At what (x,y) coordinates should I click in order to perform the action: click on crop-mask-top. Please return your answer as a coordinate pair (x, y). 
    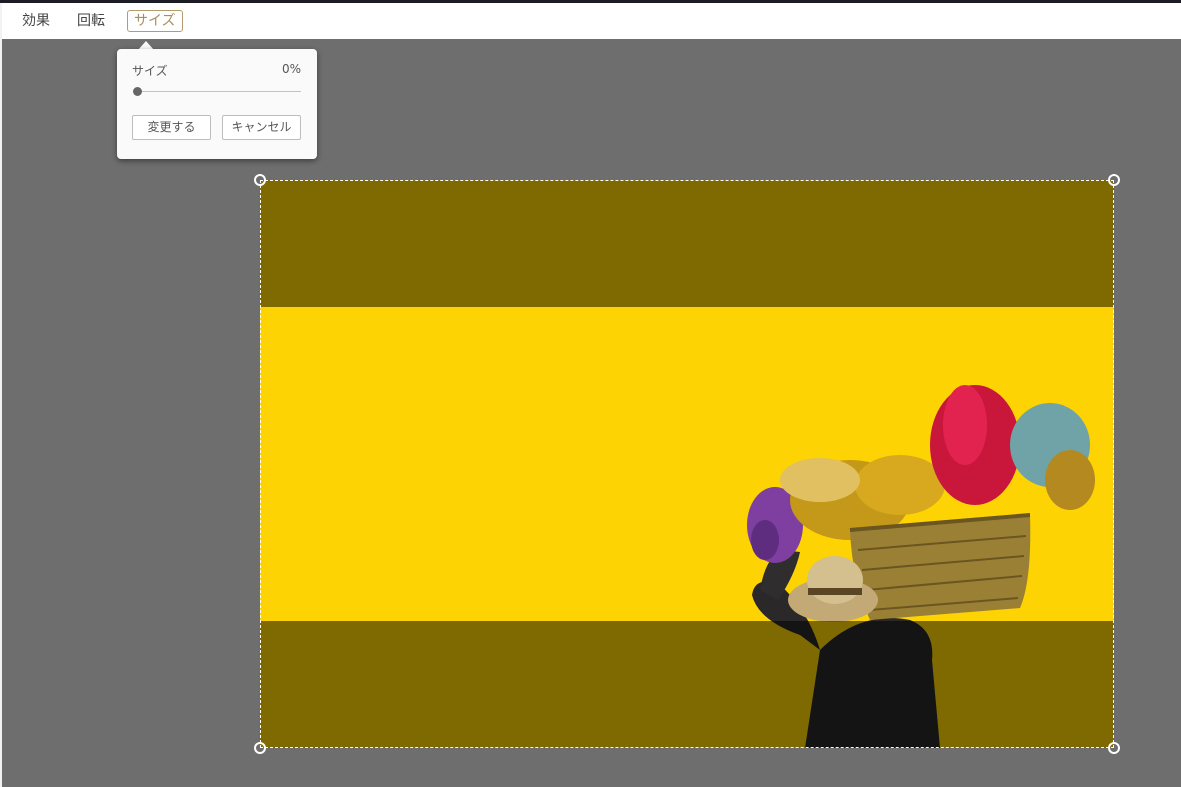
    Looking at the image, I should click on (687, 243).